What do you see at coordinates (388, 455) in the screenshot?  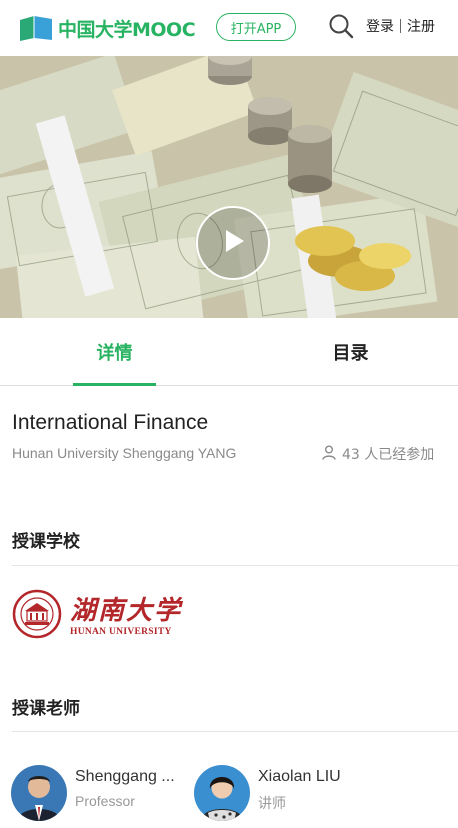 I see `enrollment-text: 43 人已经参加` at bounding box center [388, 455].